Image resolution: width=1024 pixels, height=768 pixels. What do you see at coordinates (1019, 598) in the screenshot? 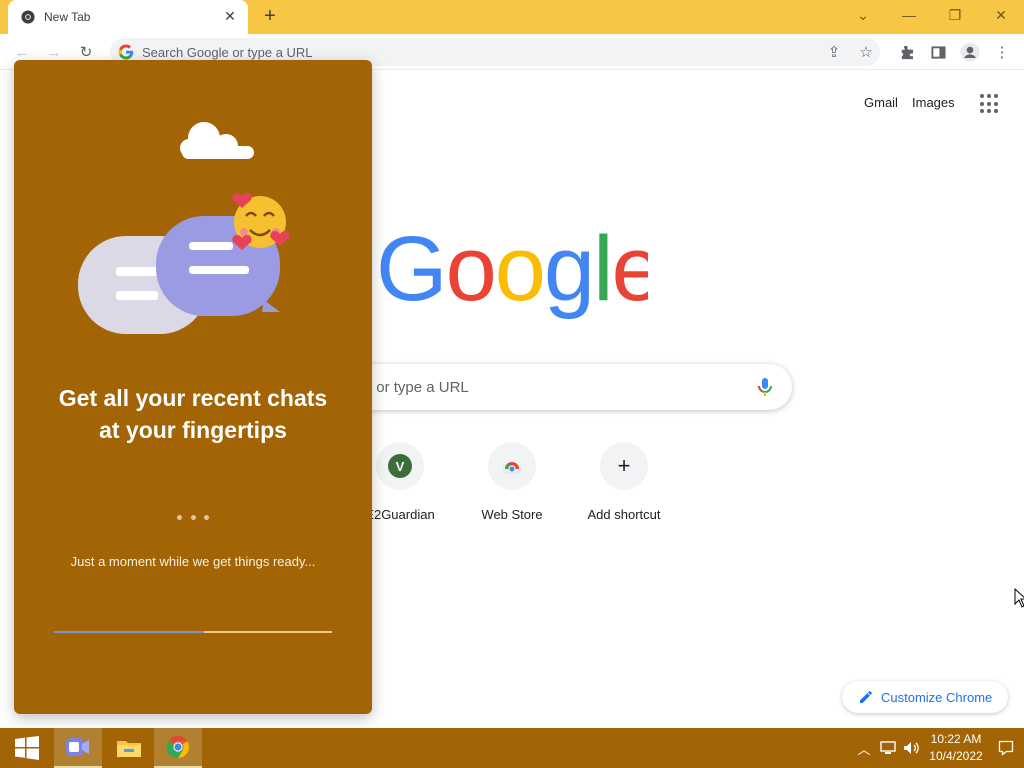
I see `mouse-cursor-icon` at bounding box center [1019, 598].